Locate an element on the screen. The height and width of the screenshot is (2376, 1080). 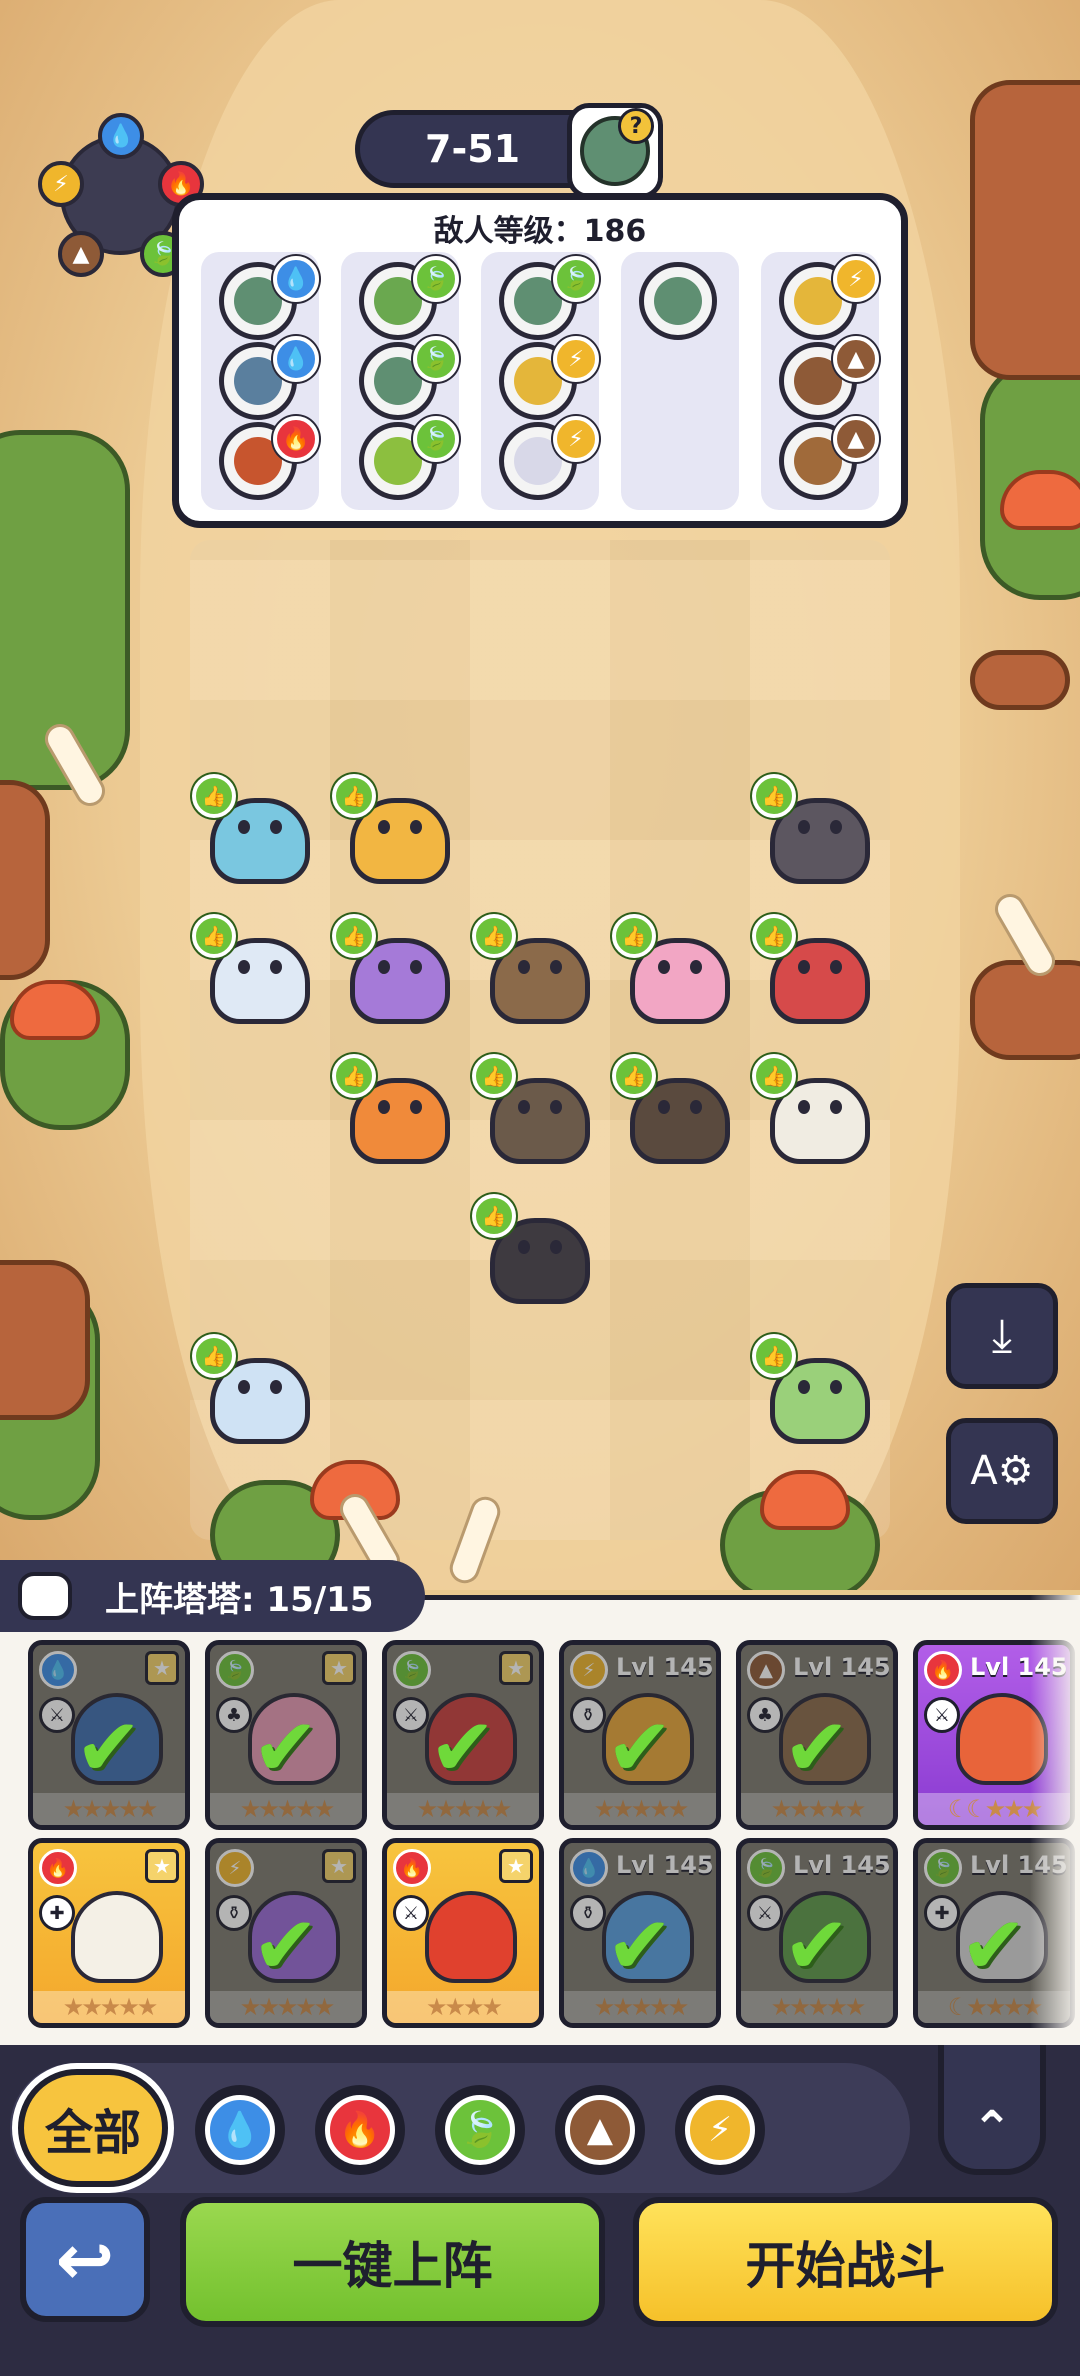
boar-unit: 👍 is located at coordinates (536, 1252).